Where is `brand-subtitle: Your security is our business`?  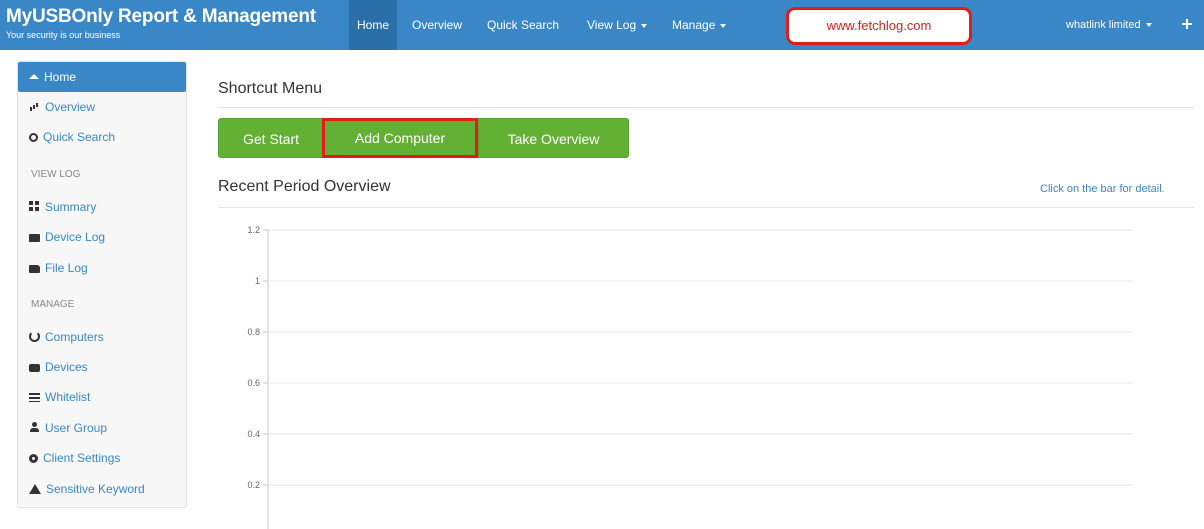
brand-subtitle: Your security is our business is located at coordinates (63, 35).